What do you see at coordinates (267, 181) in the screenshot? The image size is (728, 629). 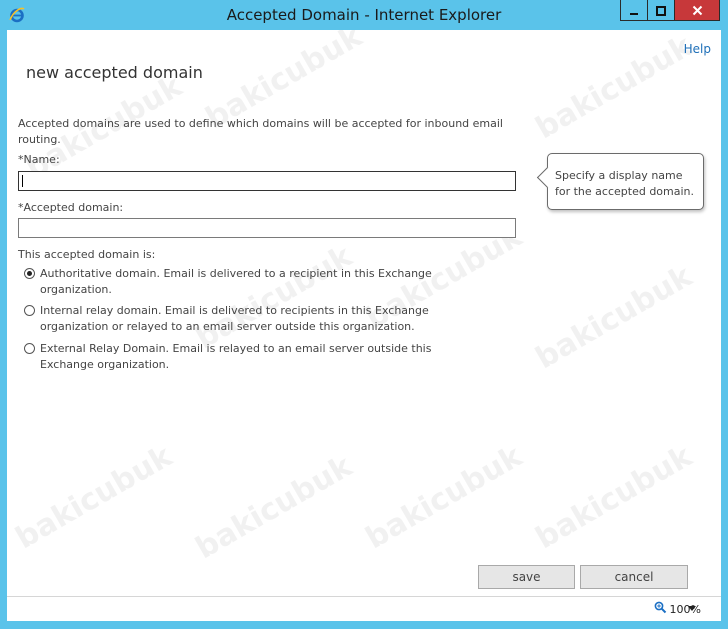 I see `name-input` at bounding box center [267, 181].